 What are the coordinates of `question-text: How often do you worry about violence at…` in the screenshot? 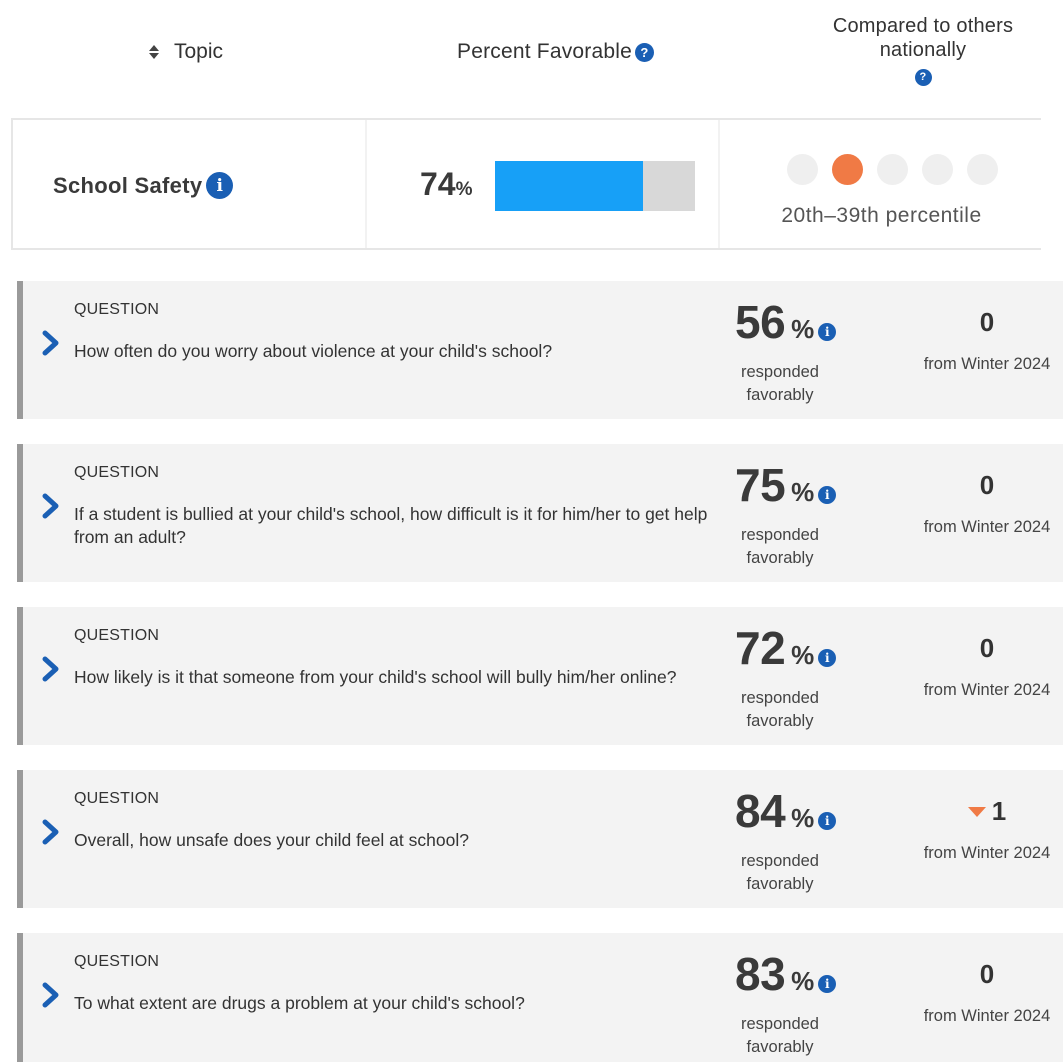 It's located at (313, 351).